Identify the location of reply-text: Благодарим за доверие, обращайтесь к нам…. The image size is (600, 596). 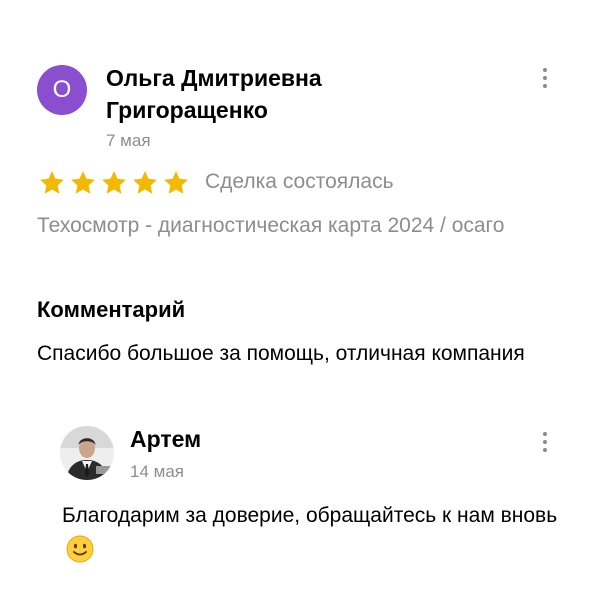
(310, 515).